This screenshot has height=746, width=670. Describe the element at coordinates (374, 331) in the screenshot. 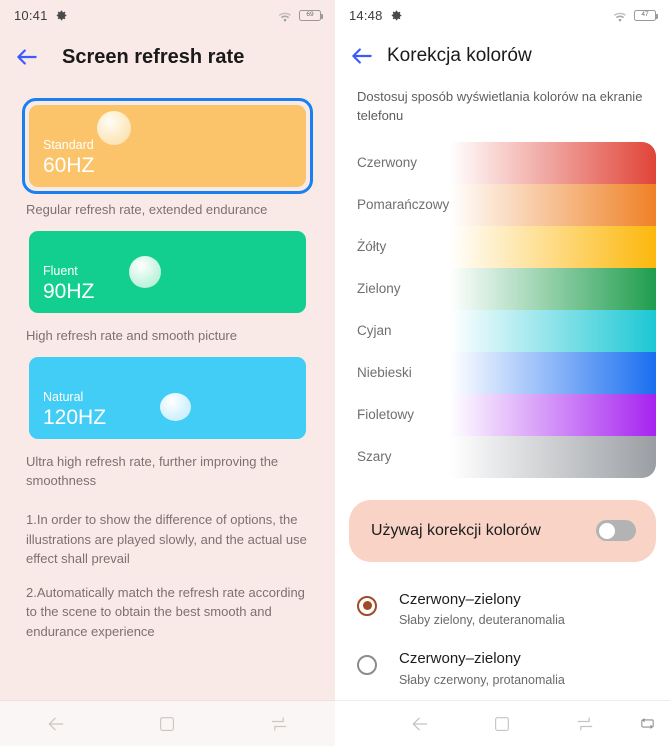

I see `color-label: Cyjan` at that location.